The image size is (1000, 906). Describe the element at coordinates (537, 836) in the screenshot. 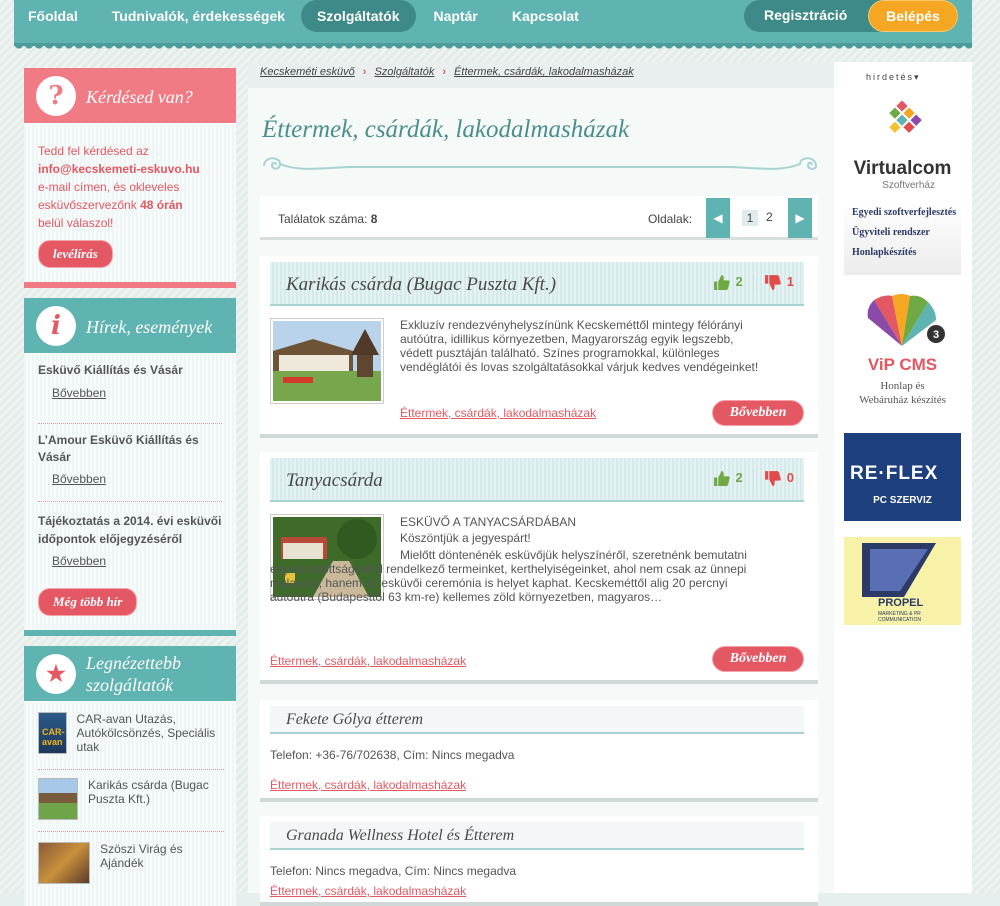

I see `listing-header: Granada Wellness Hotel és Étterem` at that location.